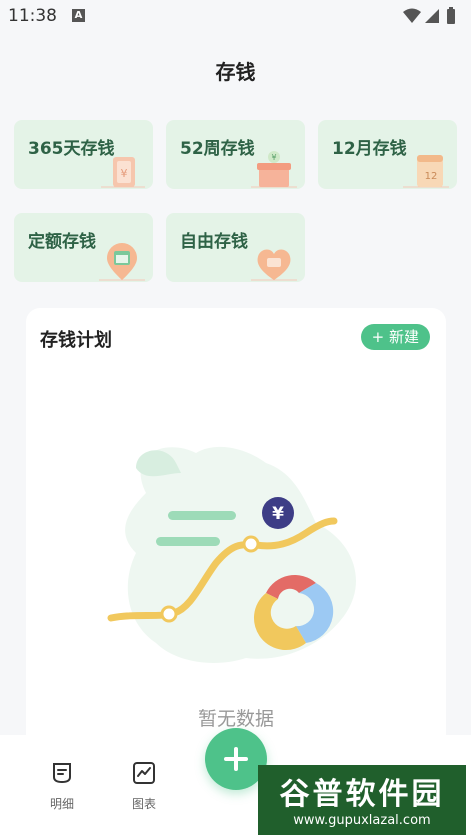 The image size is (471, 839). I want to click on card-fixed-amount: 定额存钱, so click(83, 247).